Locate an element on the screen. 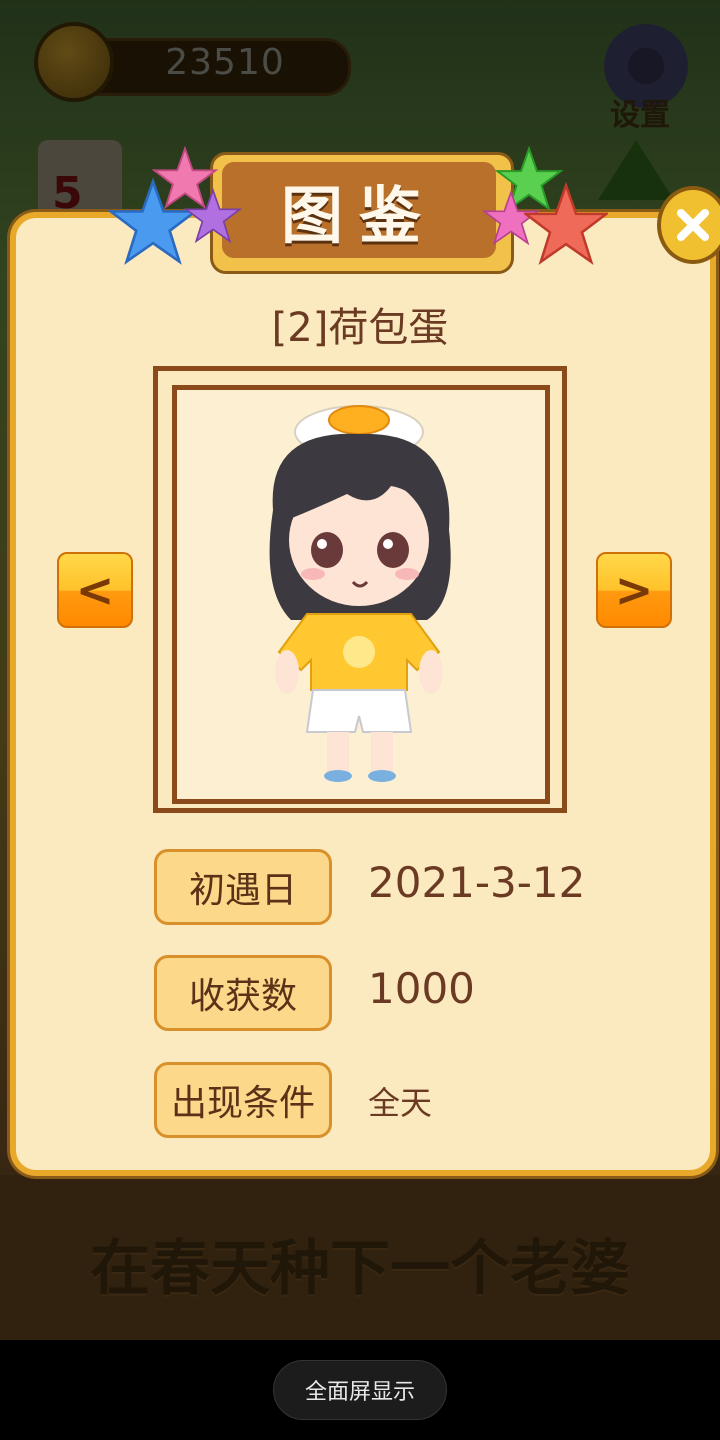 This screenshot has height=1440, width=720. character-illustration is located at coordinates (360, 593).